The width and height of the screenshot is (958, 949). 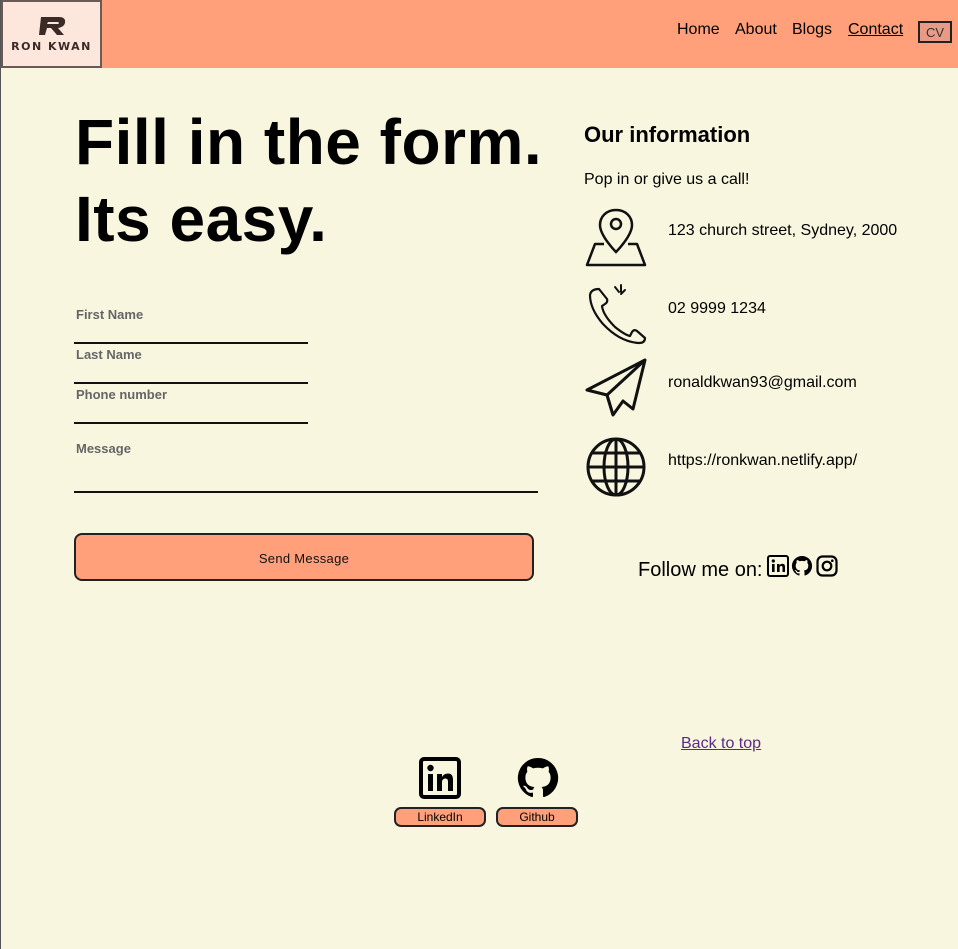 I want to click on page-heading: Fill in the form. Its easy., so click(x=315, y=181).